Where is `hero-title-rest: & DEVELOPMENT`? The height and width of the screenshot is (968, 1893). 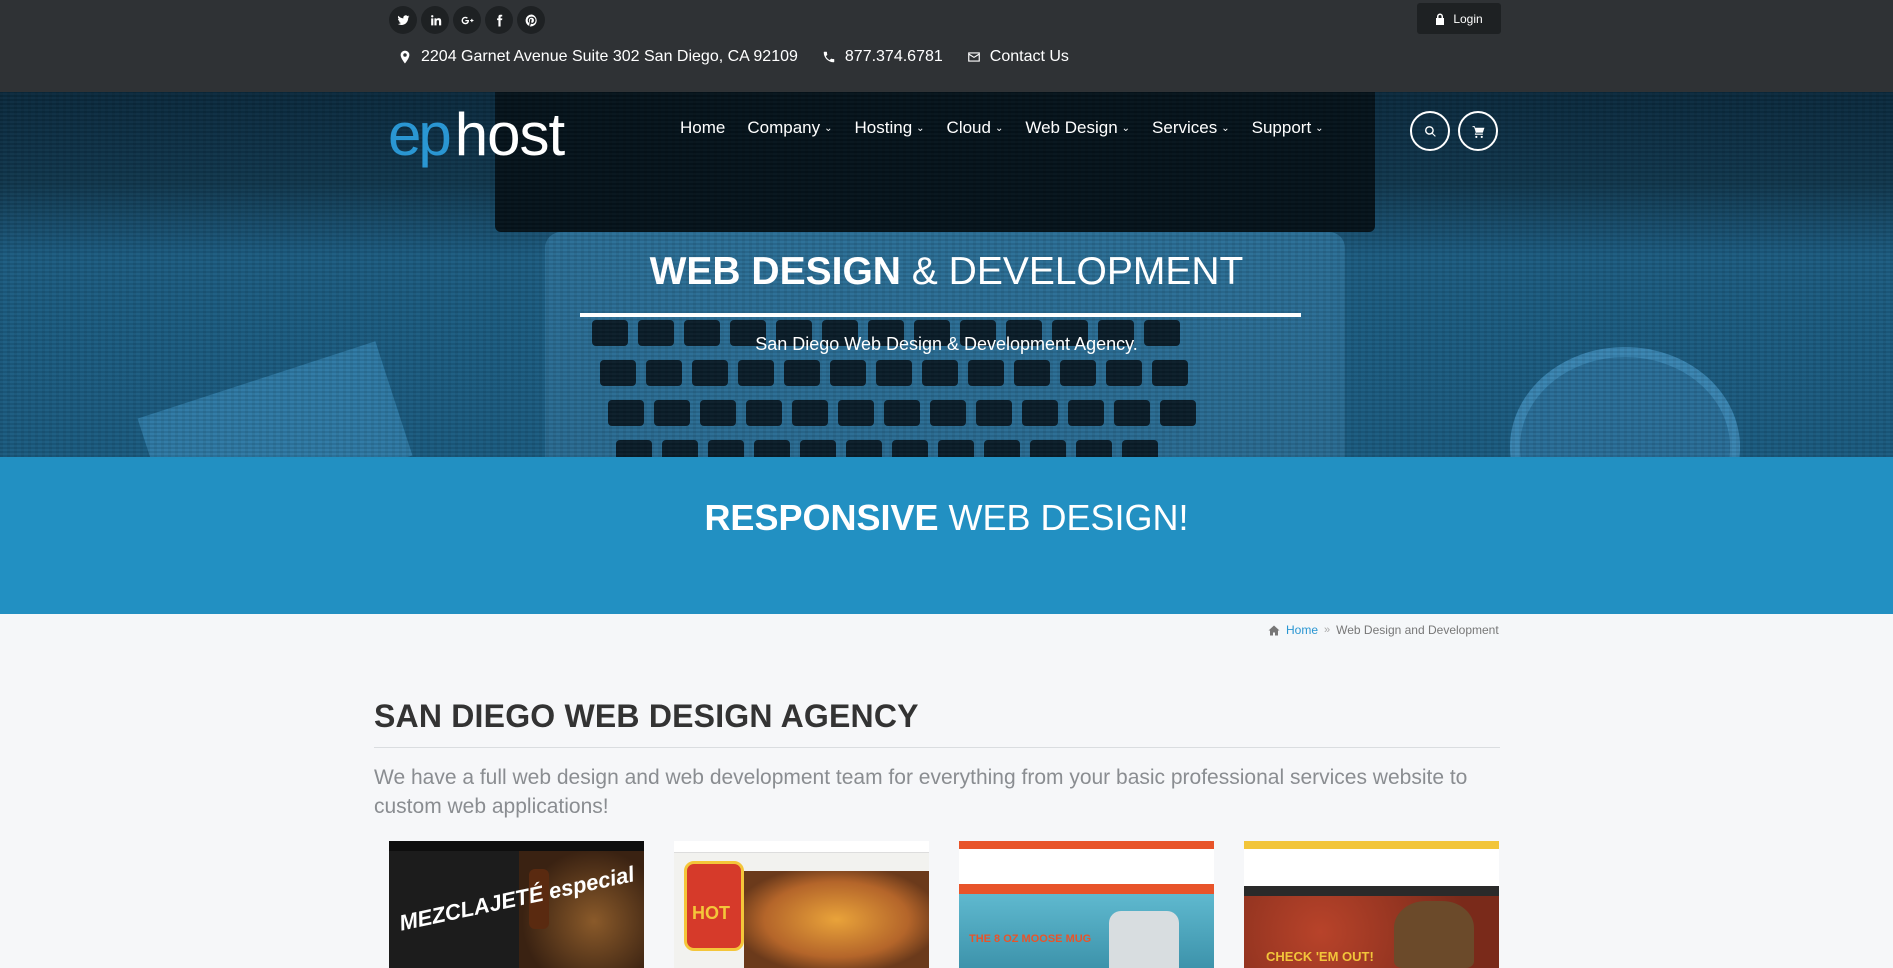
hero-title-rest: & DEVELOPMENT is located at coordinates (1072, 271).